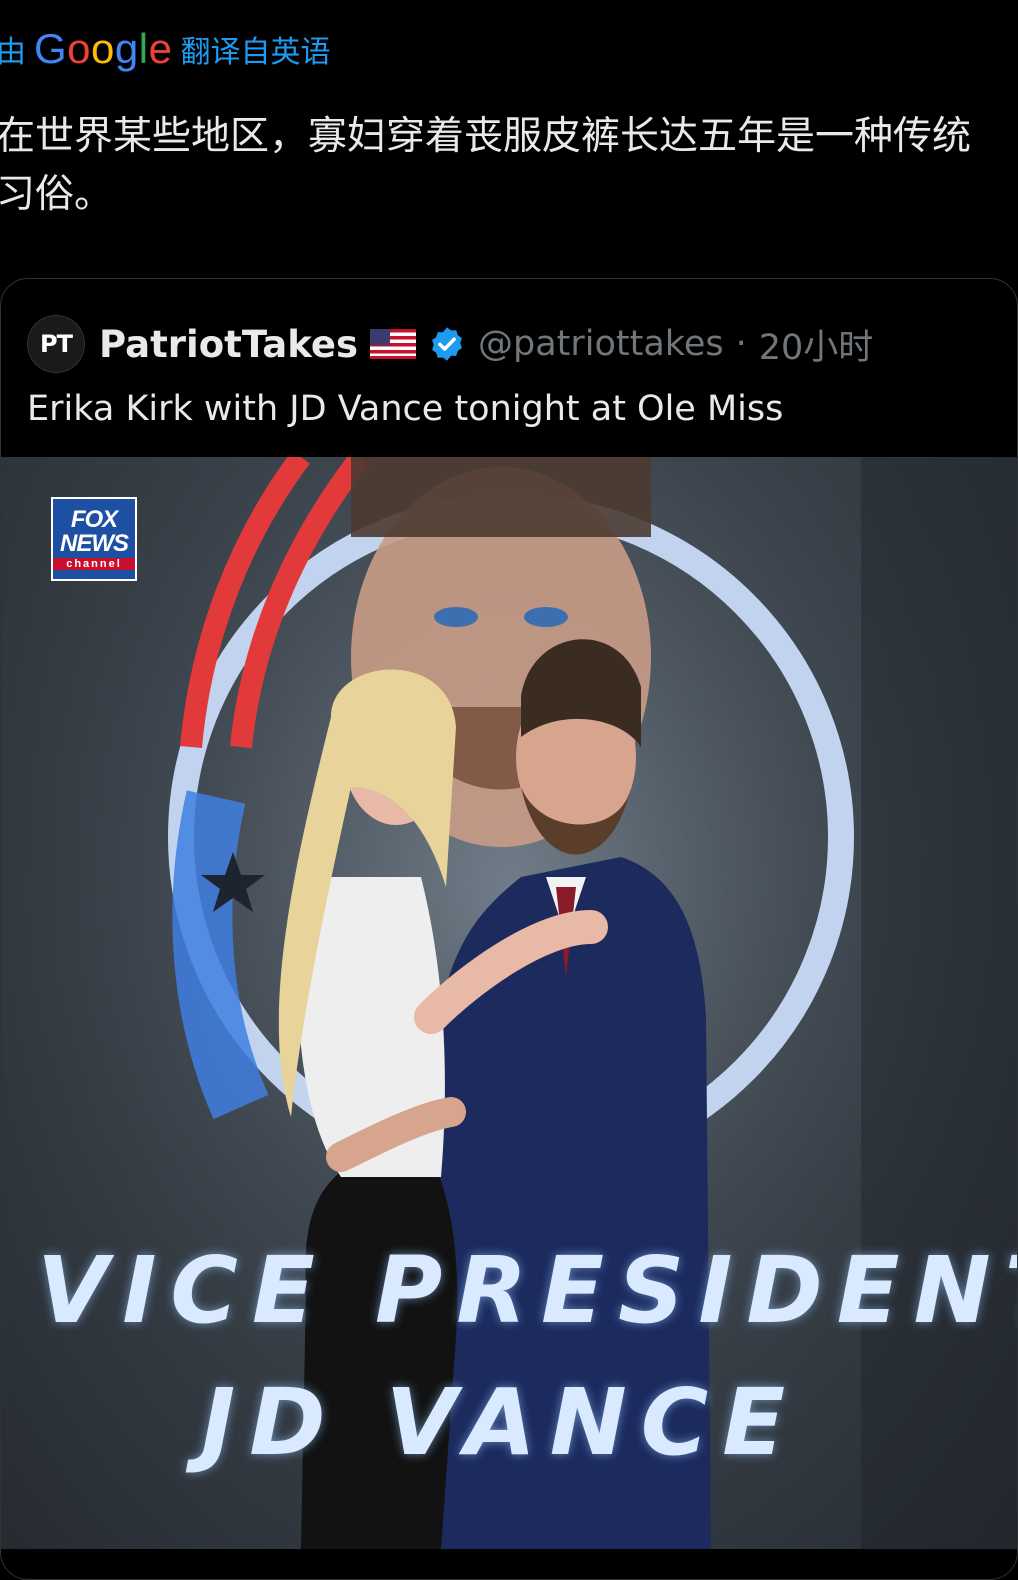  I want to click on flag-us-icon, so click(392, 344).